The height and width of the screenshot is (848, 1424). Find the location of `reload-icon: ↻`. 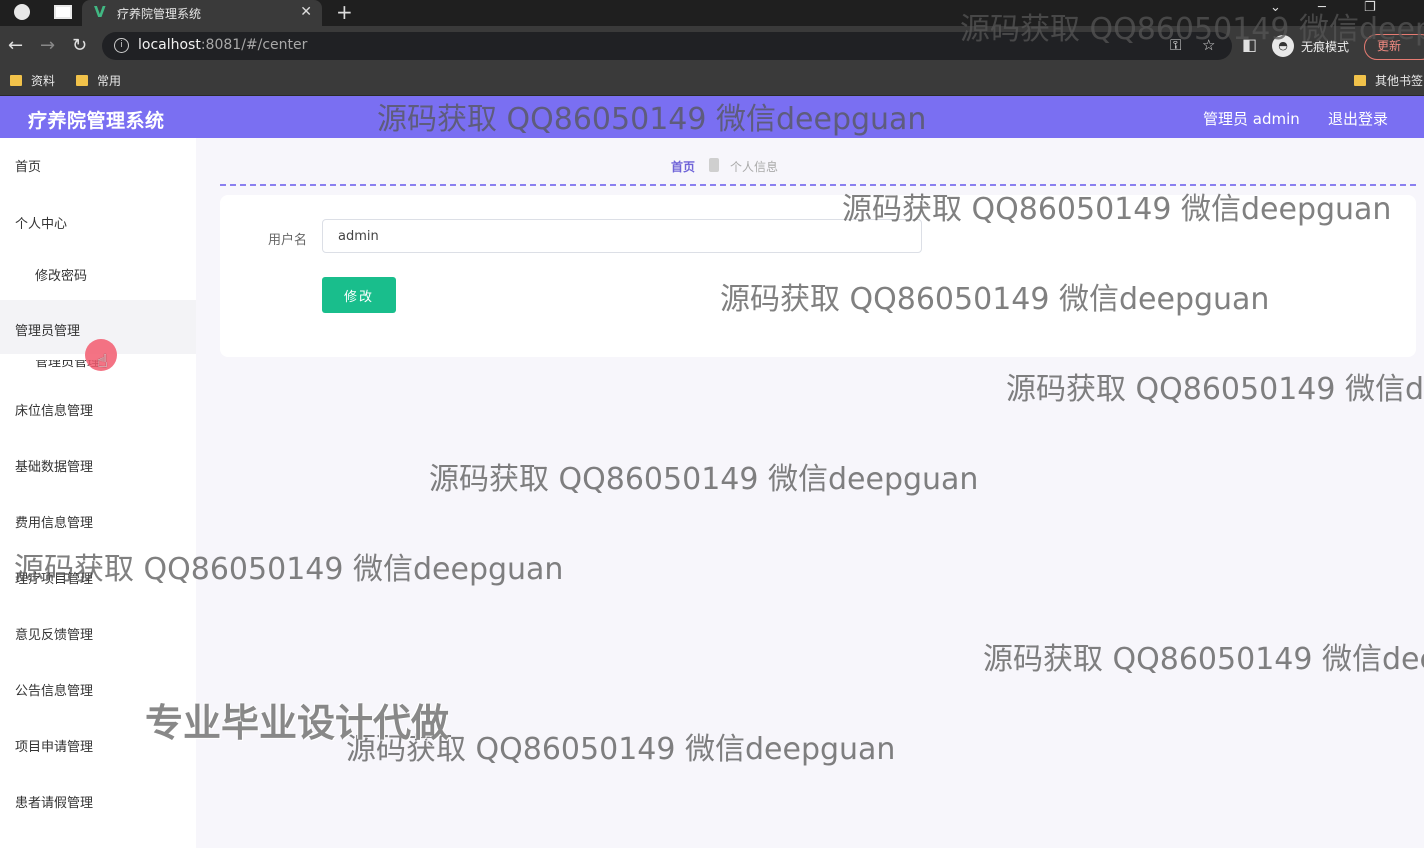

reload-icon: ↻ is located at coordinates (79, 45).